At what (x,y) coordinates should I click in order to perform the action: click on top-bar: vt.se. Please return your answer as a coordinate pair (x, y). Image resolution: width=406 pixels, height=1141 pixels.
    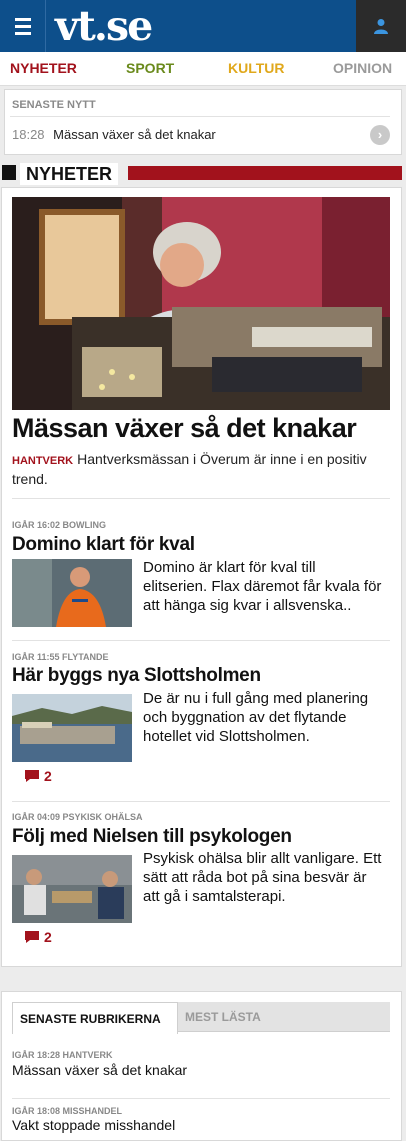
    Looking at the image, I should click on (203, 26).